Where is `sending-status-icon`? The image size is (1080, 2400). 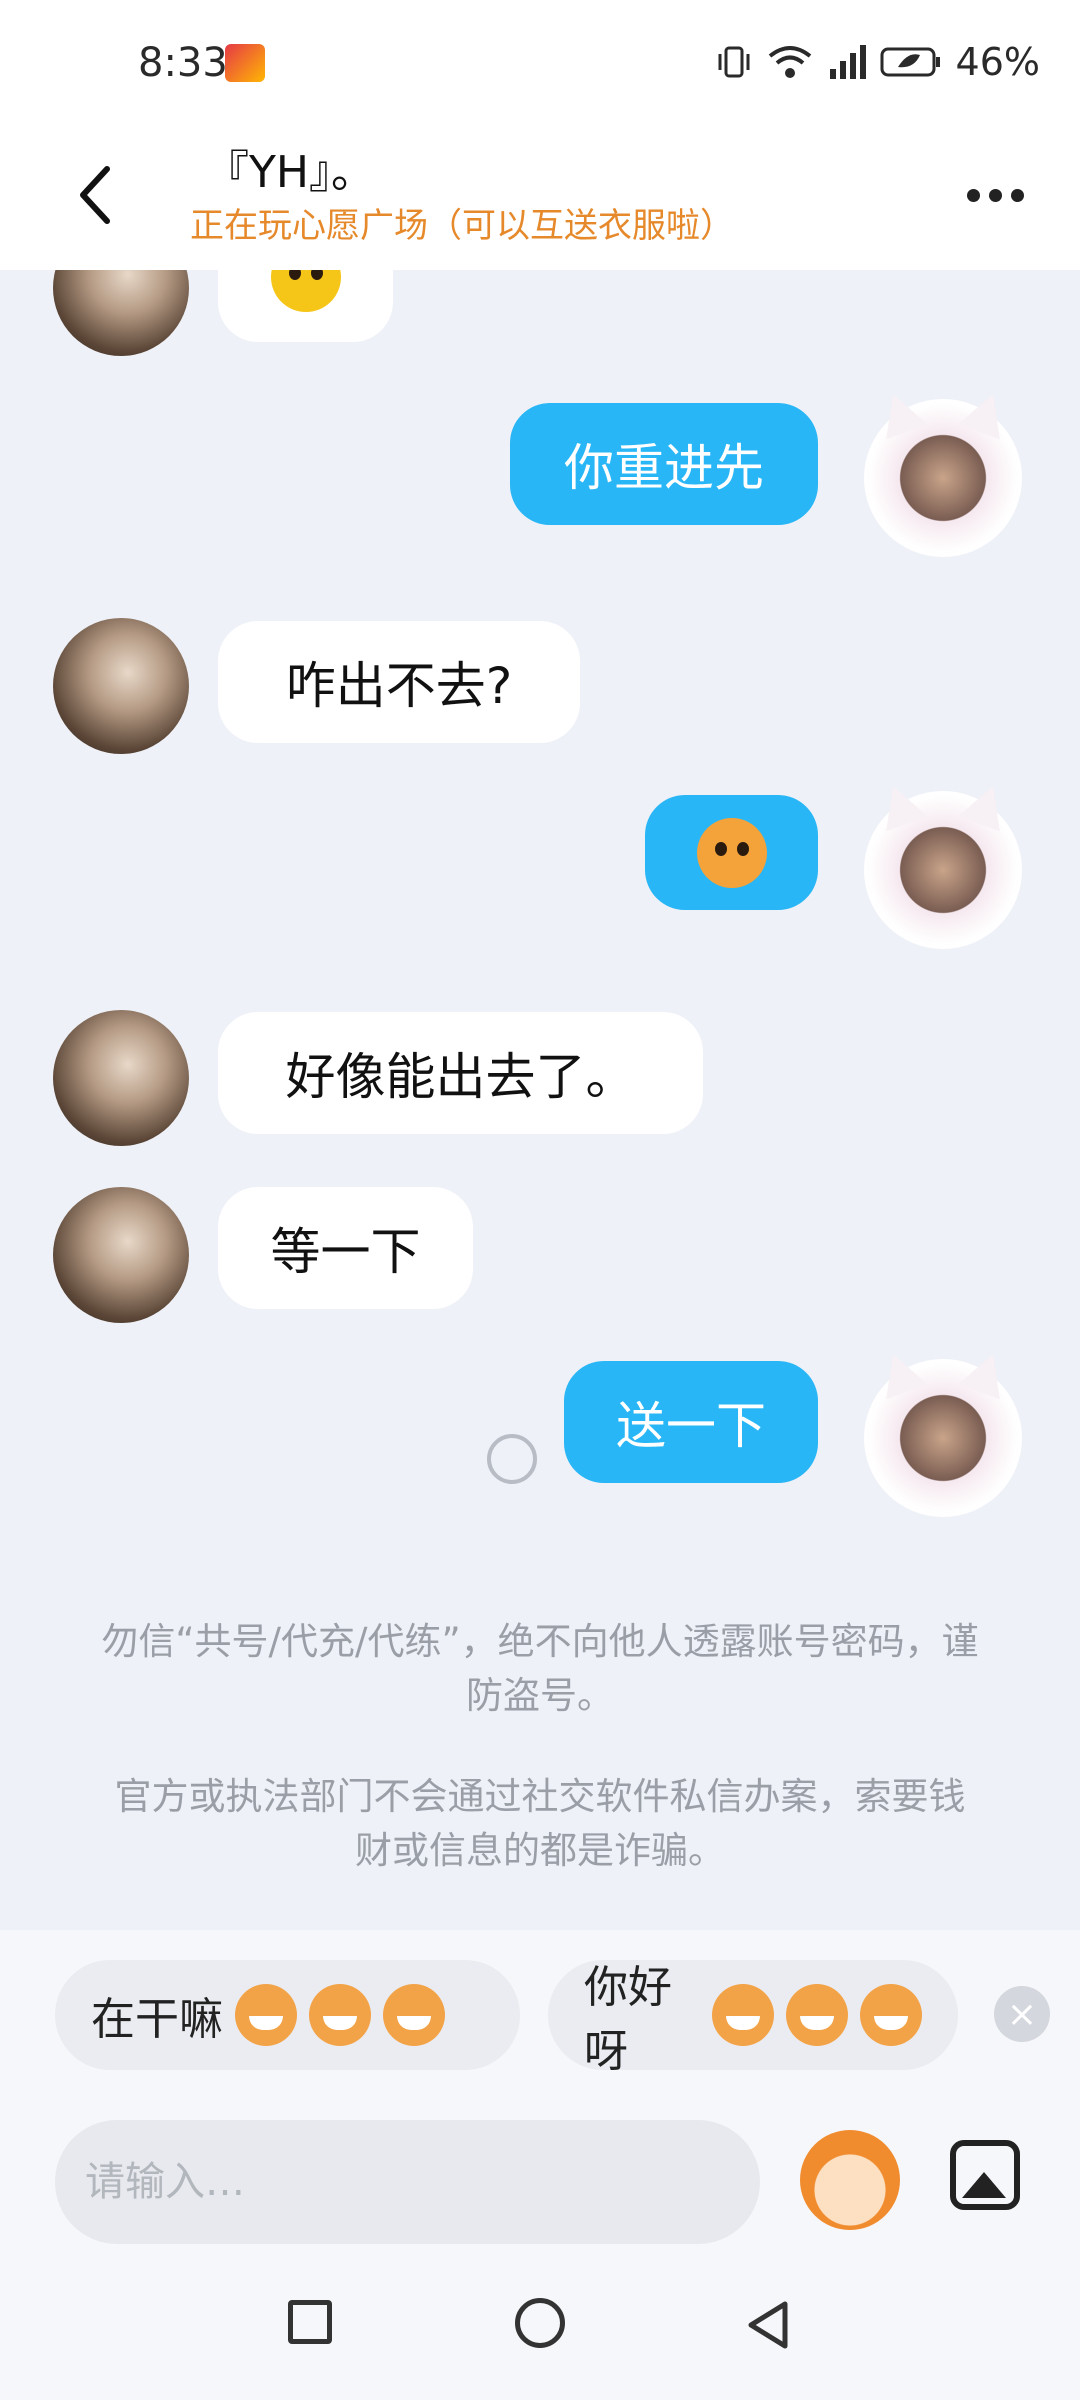
sending-status-icon is located at coordinates (512, 1459).